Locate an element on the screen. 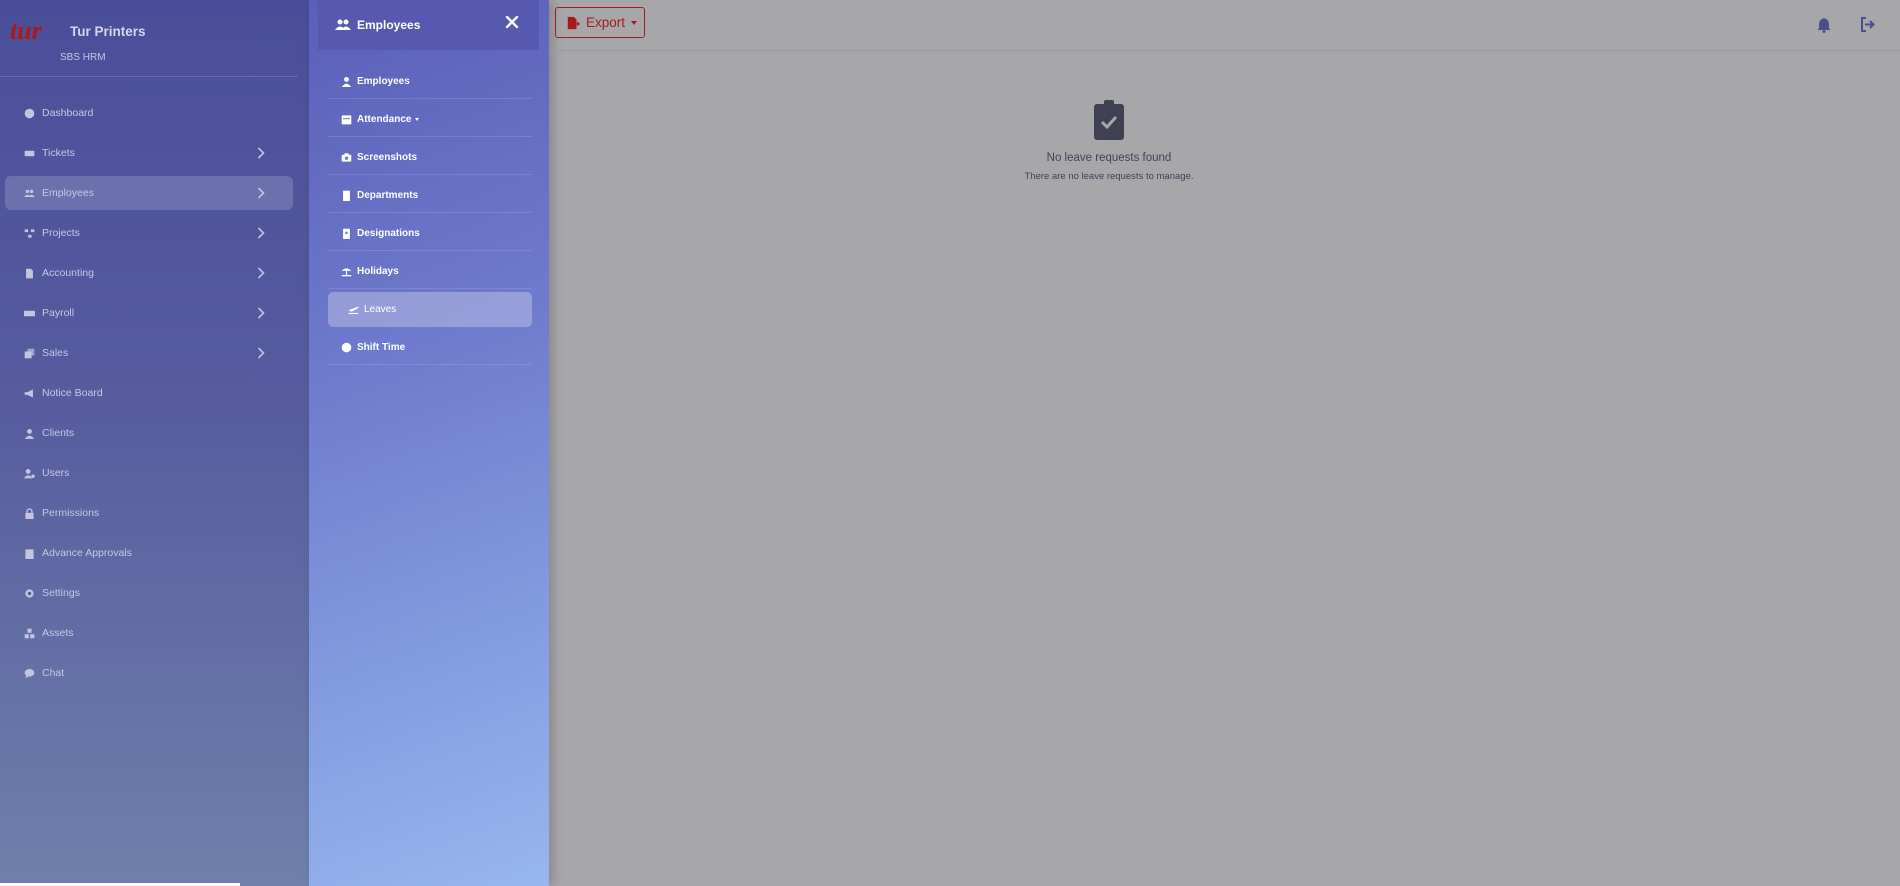  umbrella-beach-icon is located at coordinates (346, 271).